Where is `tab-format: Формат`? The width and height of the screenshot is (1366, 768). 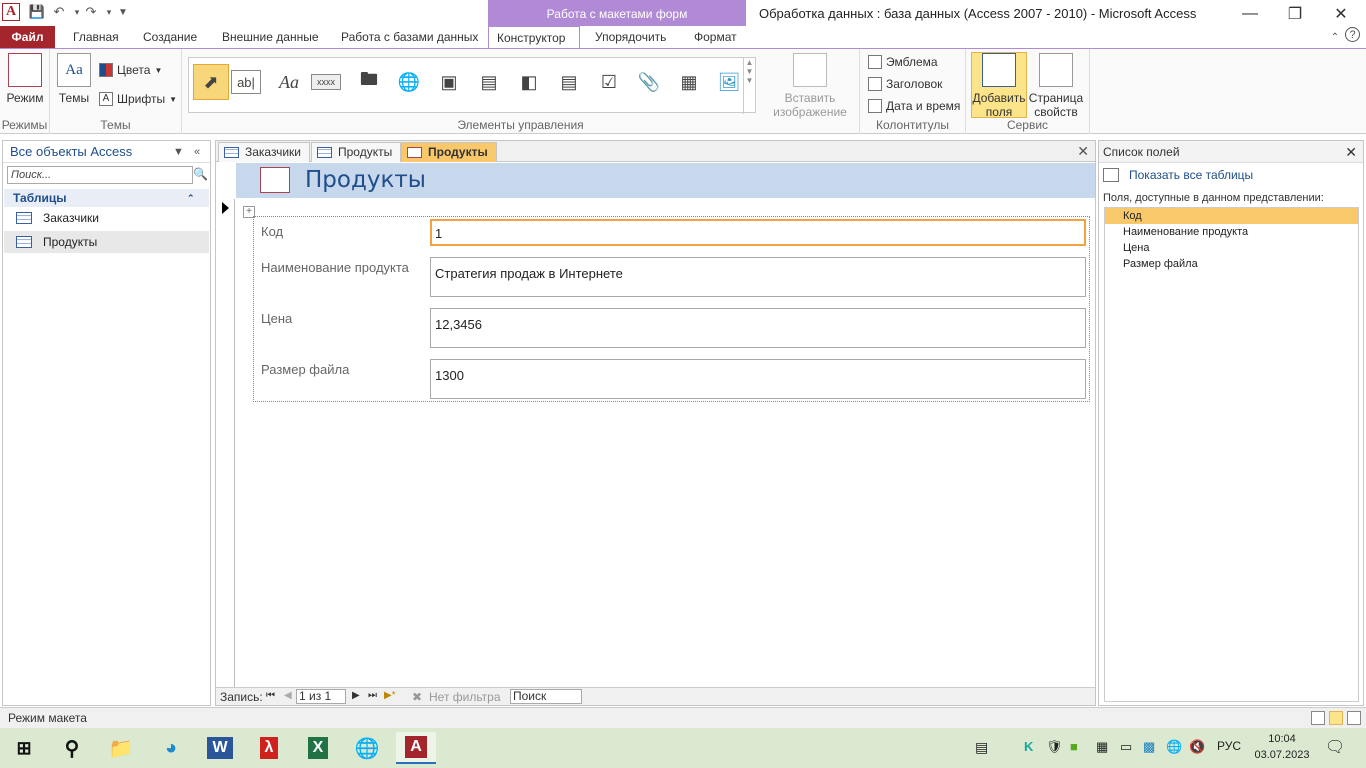 tab-format: Формат is located at coordinates (715, 37).